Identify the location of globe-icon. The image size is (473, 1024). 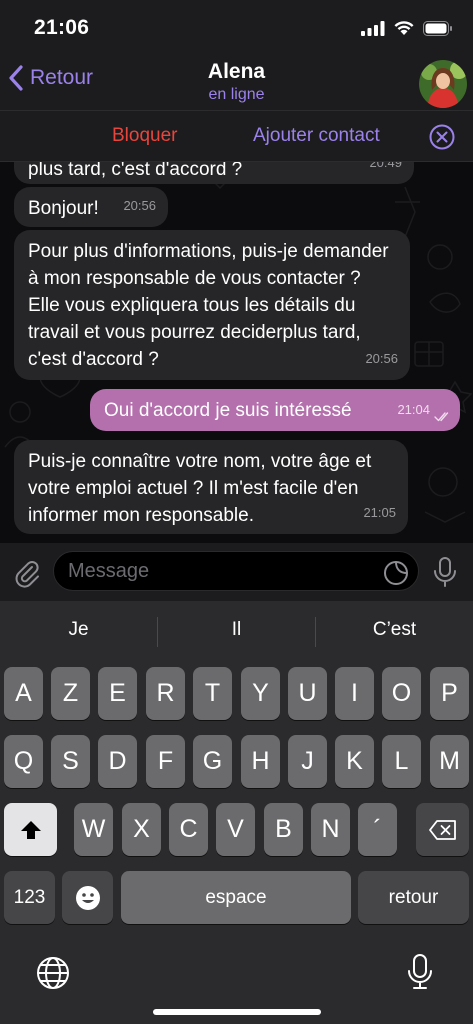
(53, 973).